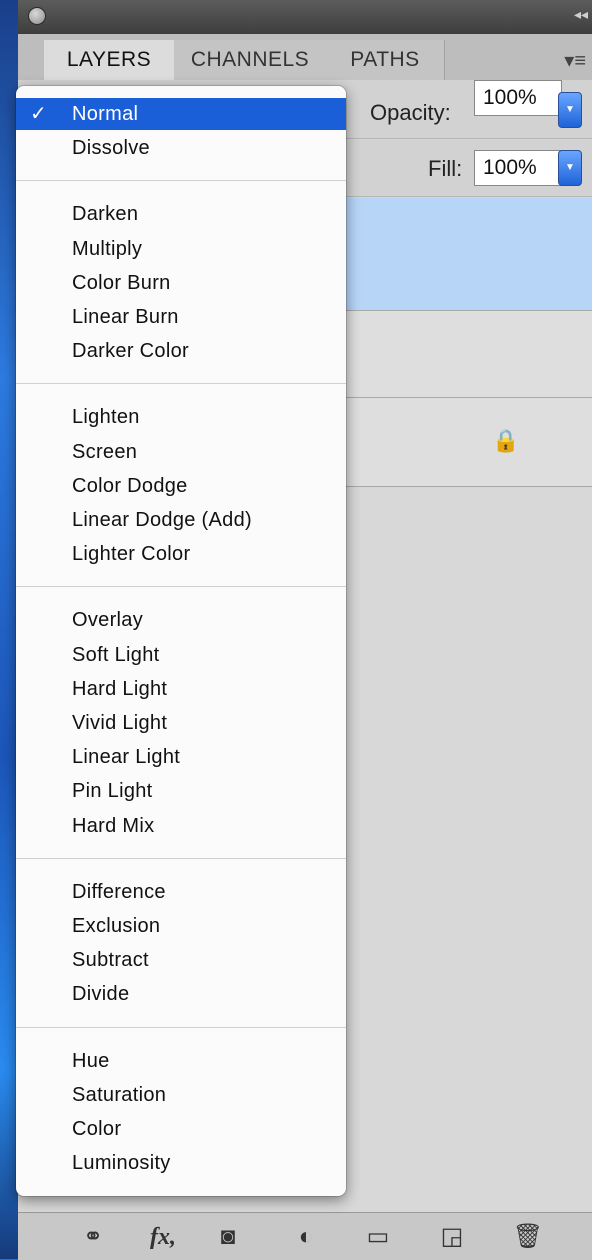 This screenshot has width=592, height=1260. I want to click on panel-bottom-toolbar: ⚭ fx, ◙ ◐ ▭ ◲ 🗑, so click(305, 1236).